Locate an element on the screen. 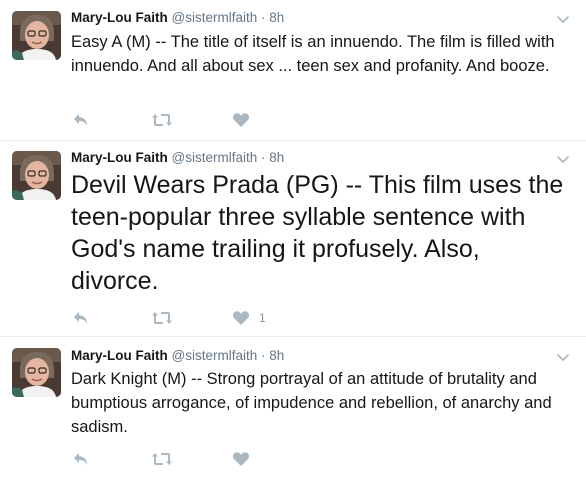 The height and width of the screenshot is (478, 586). like-button: 1 is located at coordinates (248, 318).